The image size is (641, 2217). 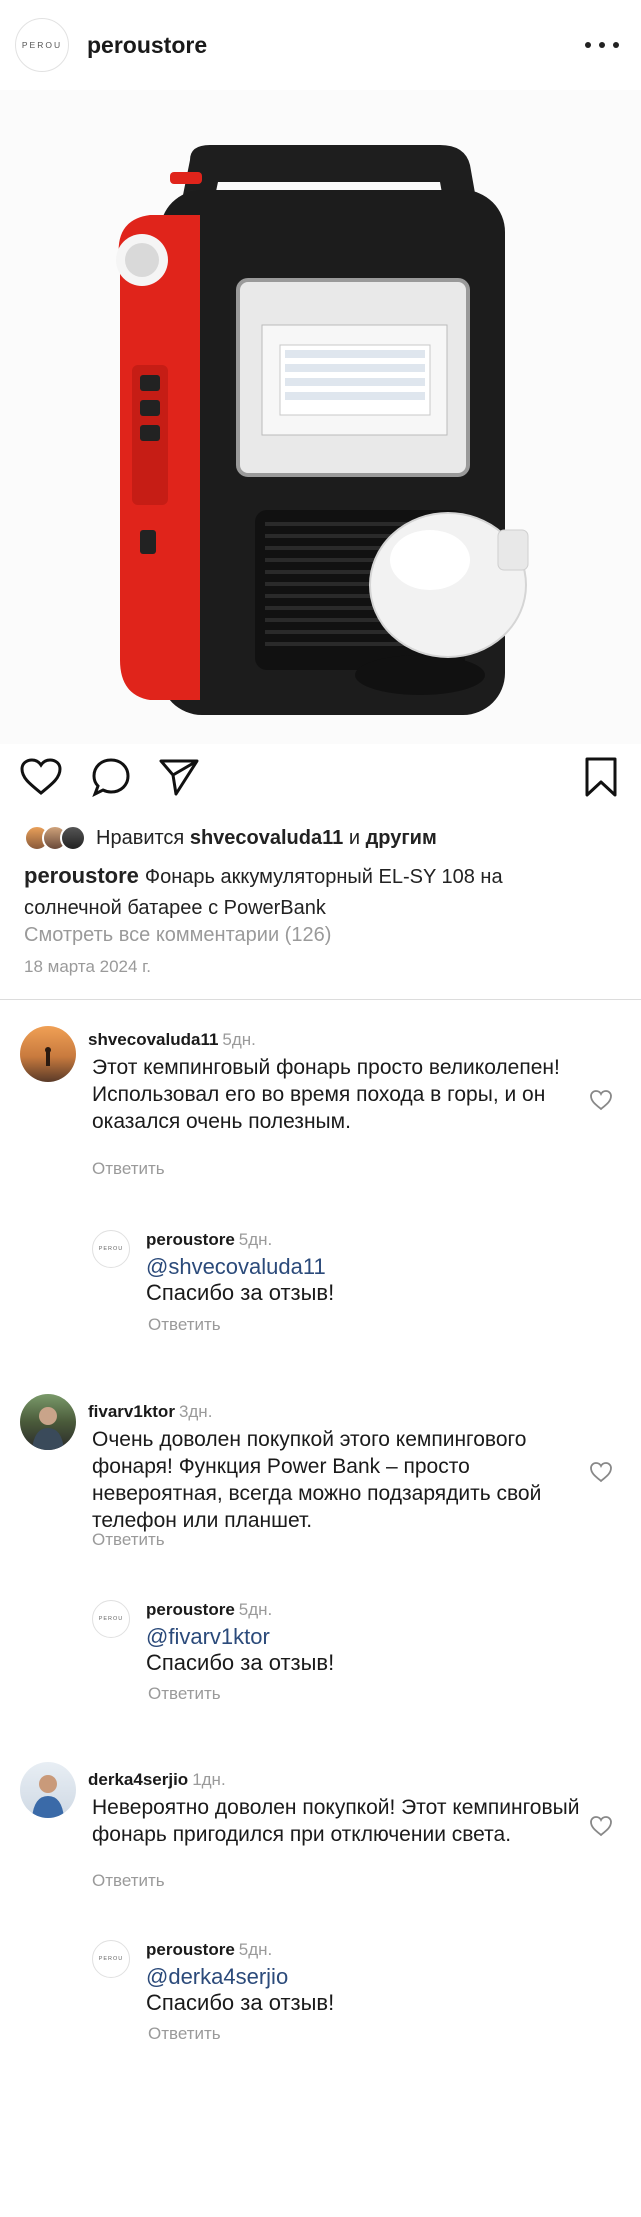 I want to click on liker-avatar, so click(x=73, y=838).